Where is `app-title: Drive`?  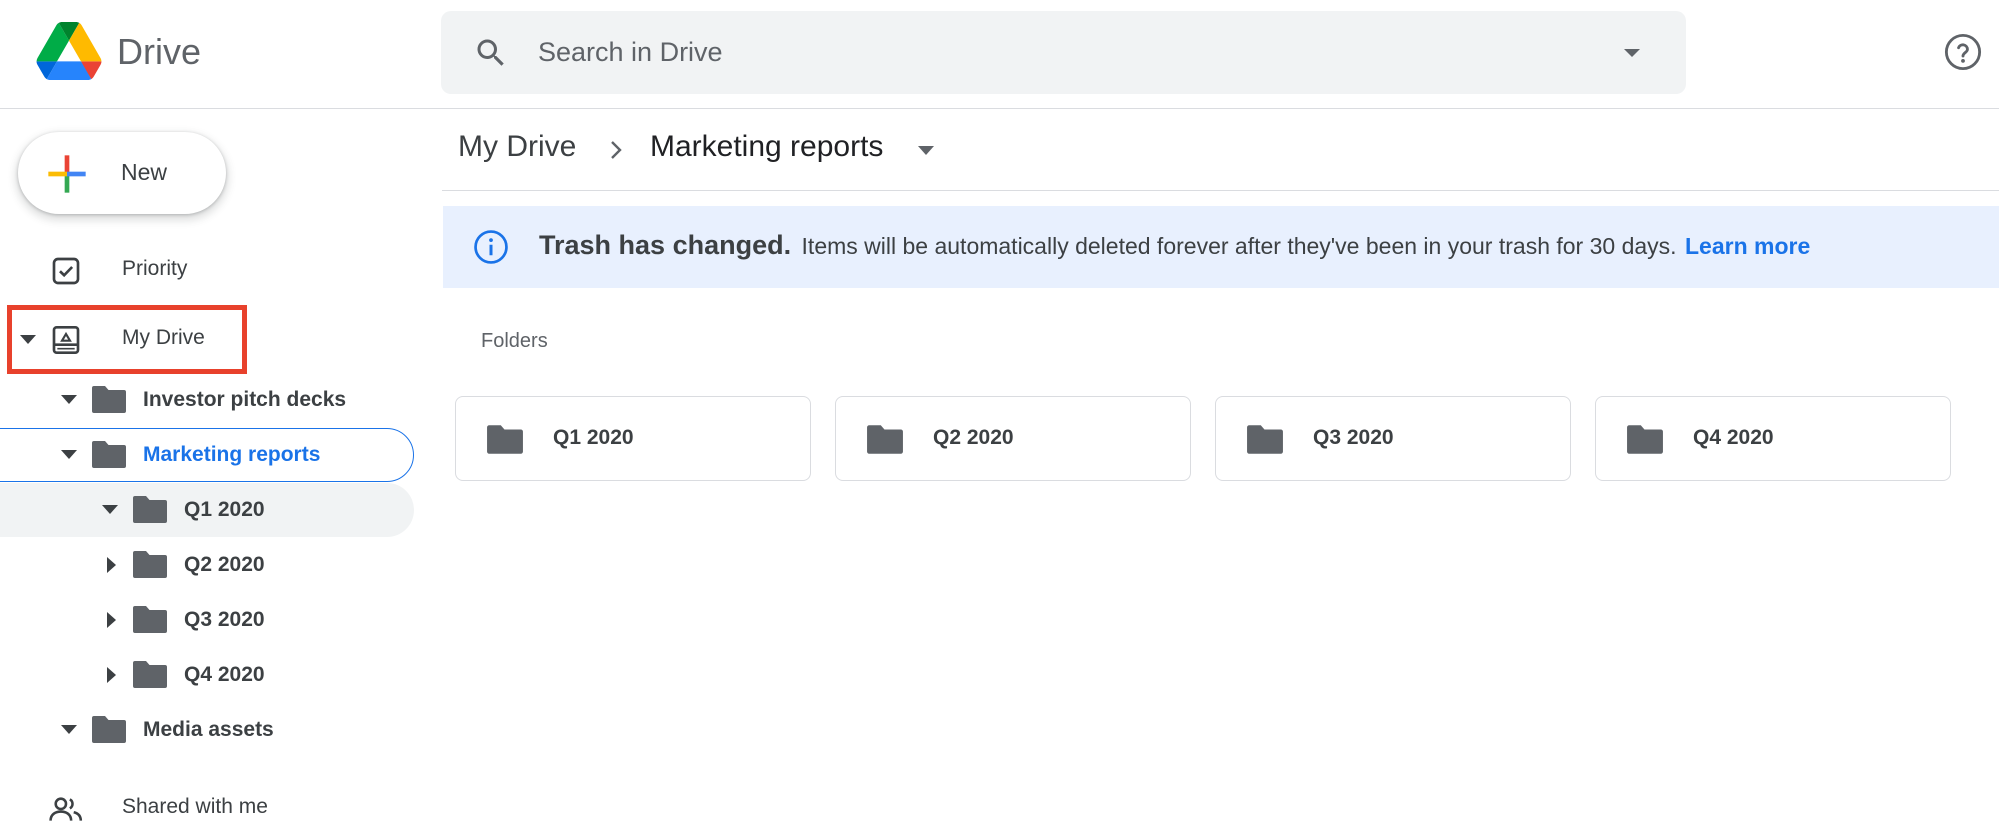
app-title: Drive is located at coordinates (159, 51).